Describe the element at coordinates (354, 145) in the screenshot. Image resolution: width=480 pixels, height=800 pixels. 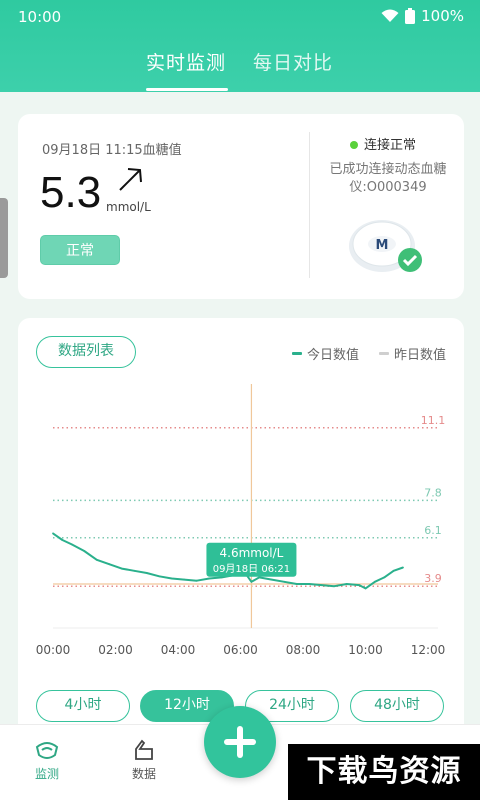
I see `connection-status-dot` at that location.